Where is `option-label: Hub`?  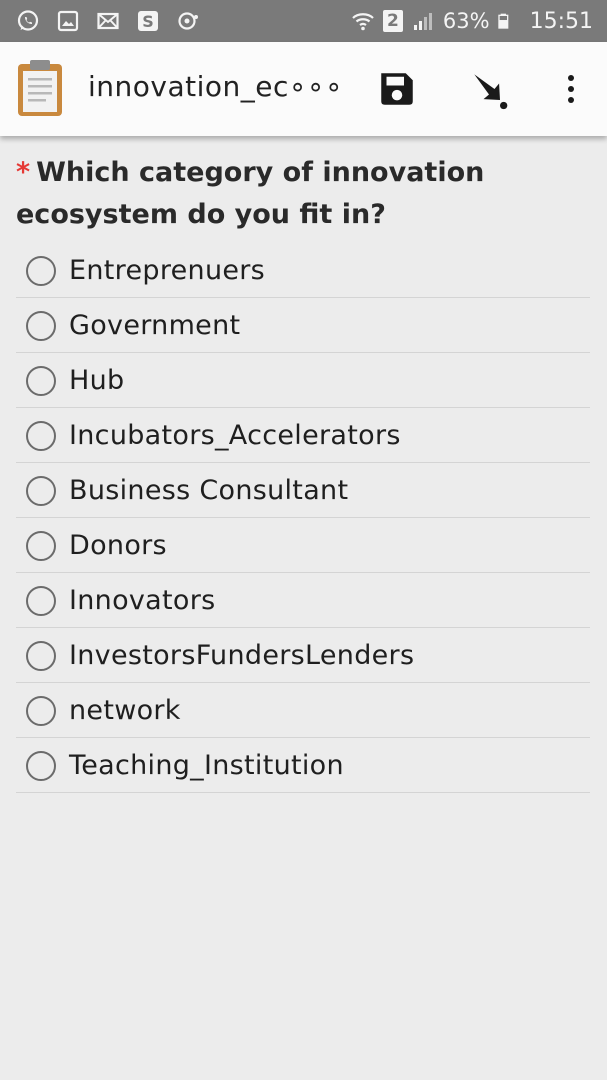
option-label: Hub is located at coordinates (97, 380).